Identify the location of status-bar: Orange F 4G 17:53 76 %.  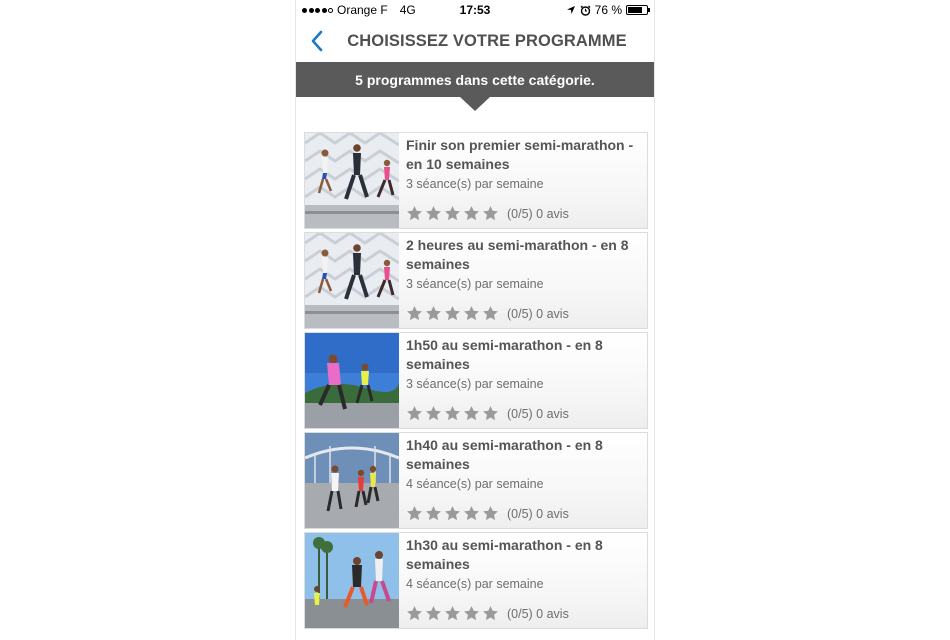
(475, 10).